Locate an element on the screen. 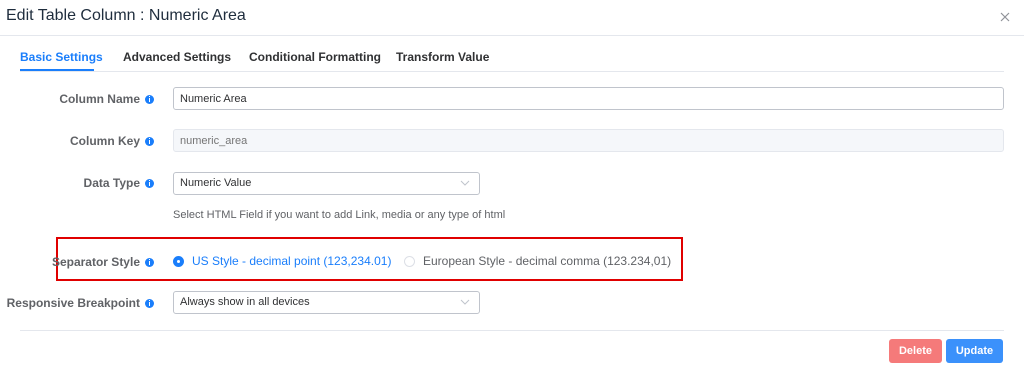 The height and width of the screenshot is (392, 1024). tab-conditional-formatting: Conditional Formatting is located at coordinates (315, 57).